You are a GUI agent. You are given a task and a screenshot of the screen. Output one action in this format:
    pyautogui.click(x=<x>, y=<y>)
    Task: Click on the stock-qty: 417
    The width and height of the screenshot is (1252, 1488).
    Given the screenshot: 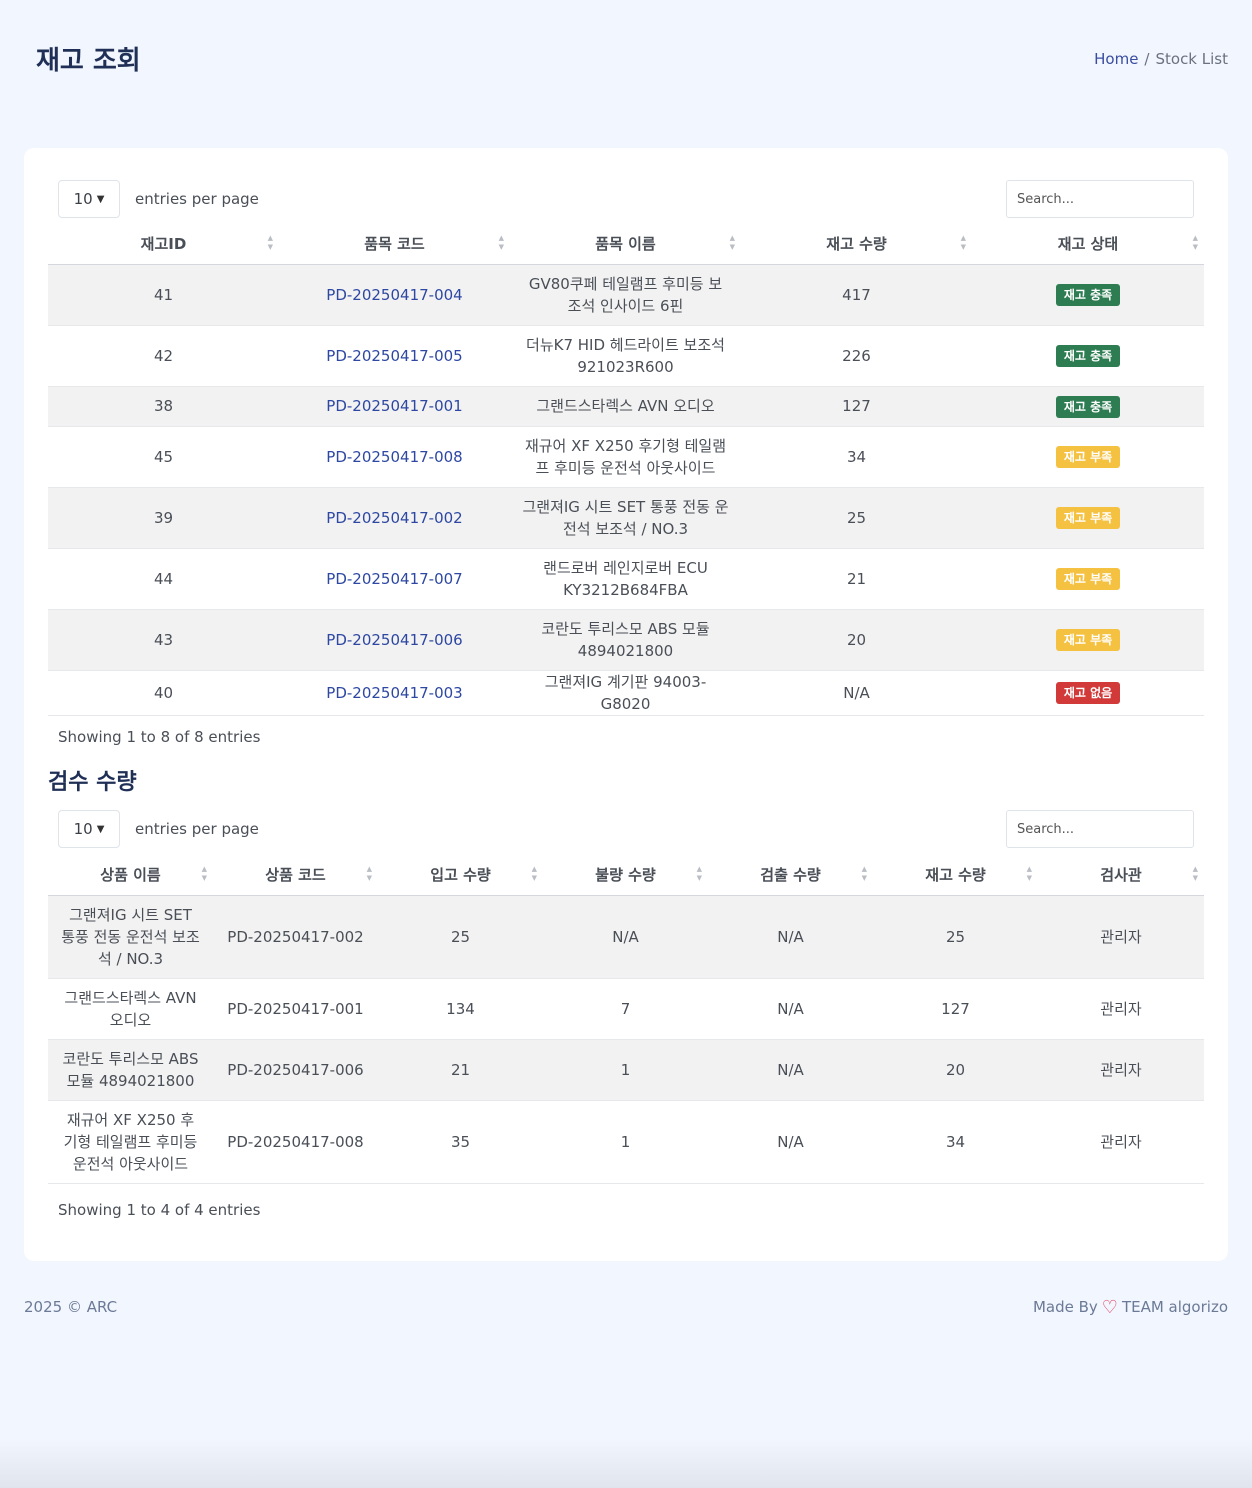 What is the action you would take?
    pyautogui.click(x=856, y=295)
    